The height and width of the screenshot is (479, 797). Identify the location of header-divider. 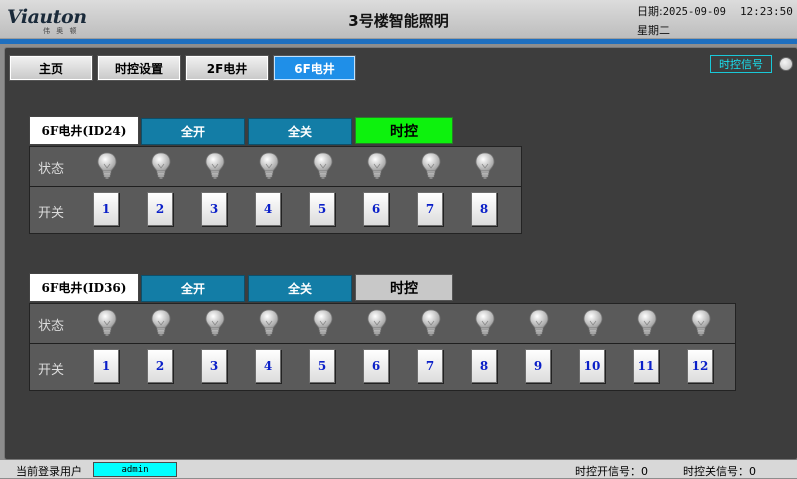
(398, 41).